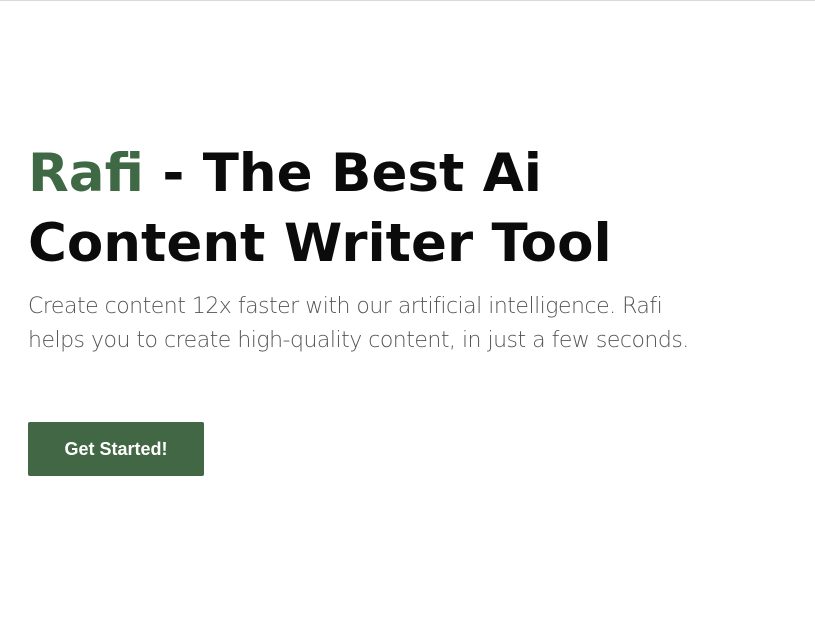  What do you see at coordinates (407, 0) in the screenshot?
I see `top-divider` at bounding box center [407, 0].